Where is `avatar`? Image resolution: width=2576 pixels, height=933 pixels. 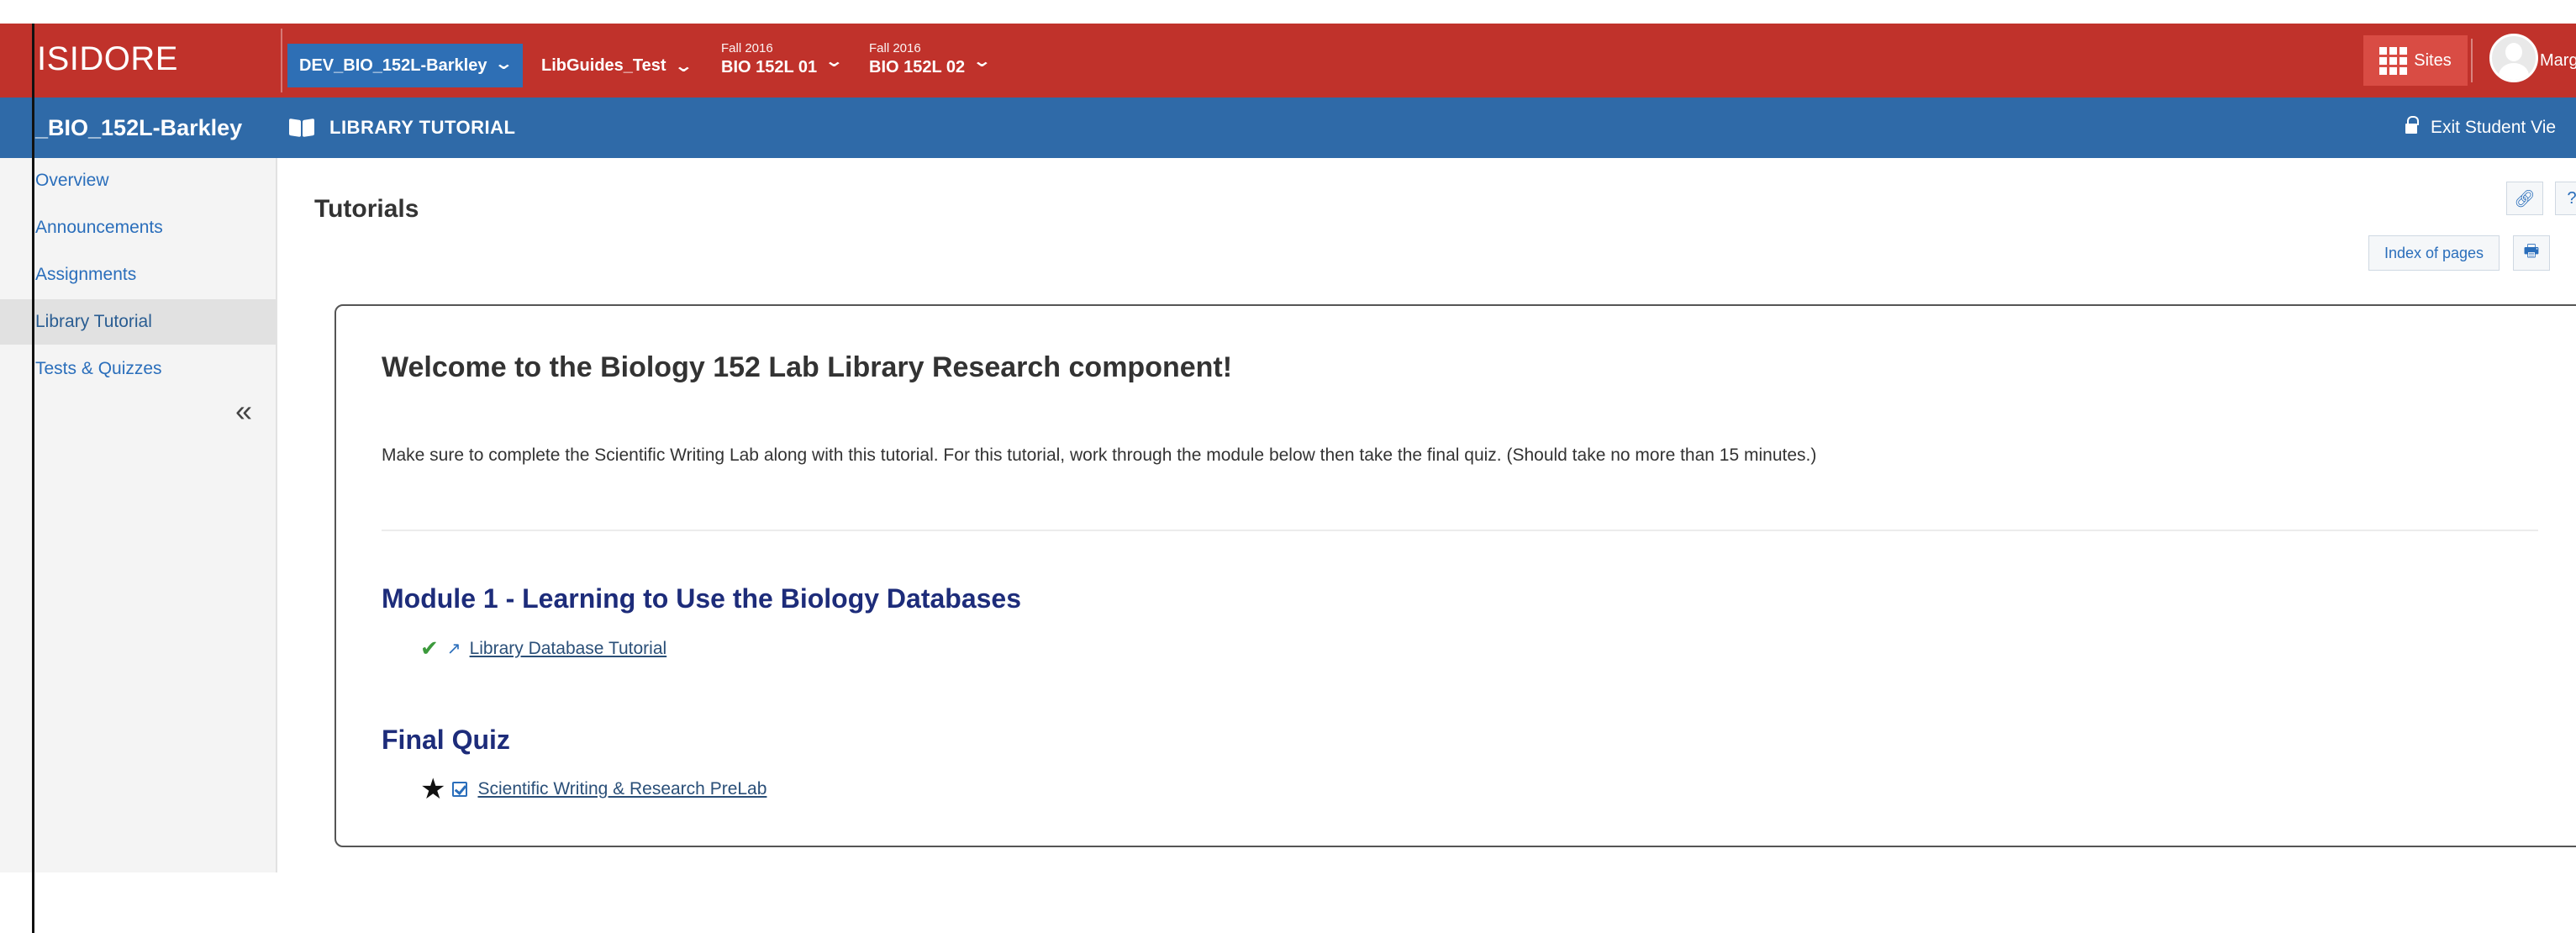 avatar is located at coordinates (2513, 58).